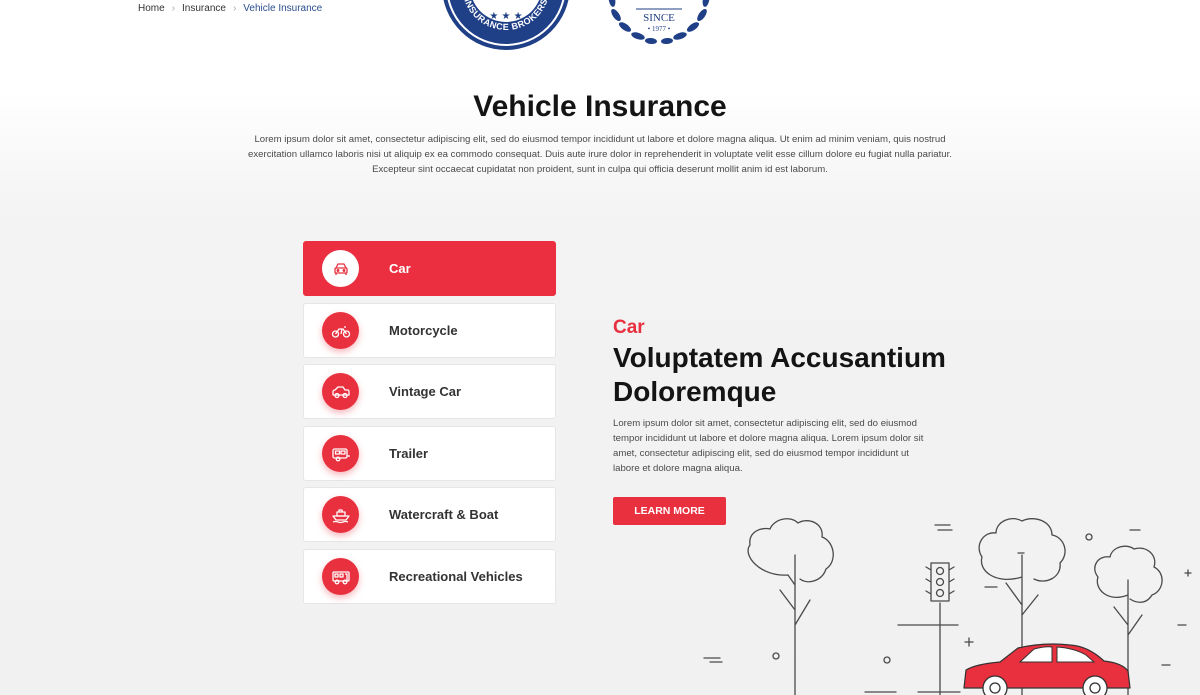  Describe the element at coordinates (629, 327) in the screenshot. I see `detail-kicker: Car` at that location.